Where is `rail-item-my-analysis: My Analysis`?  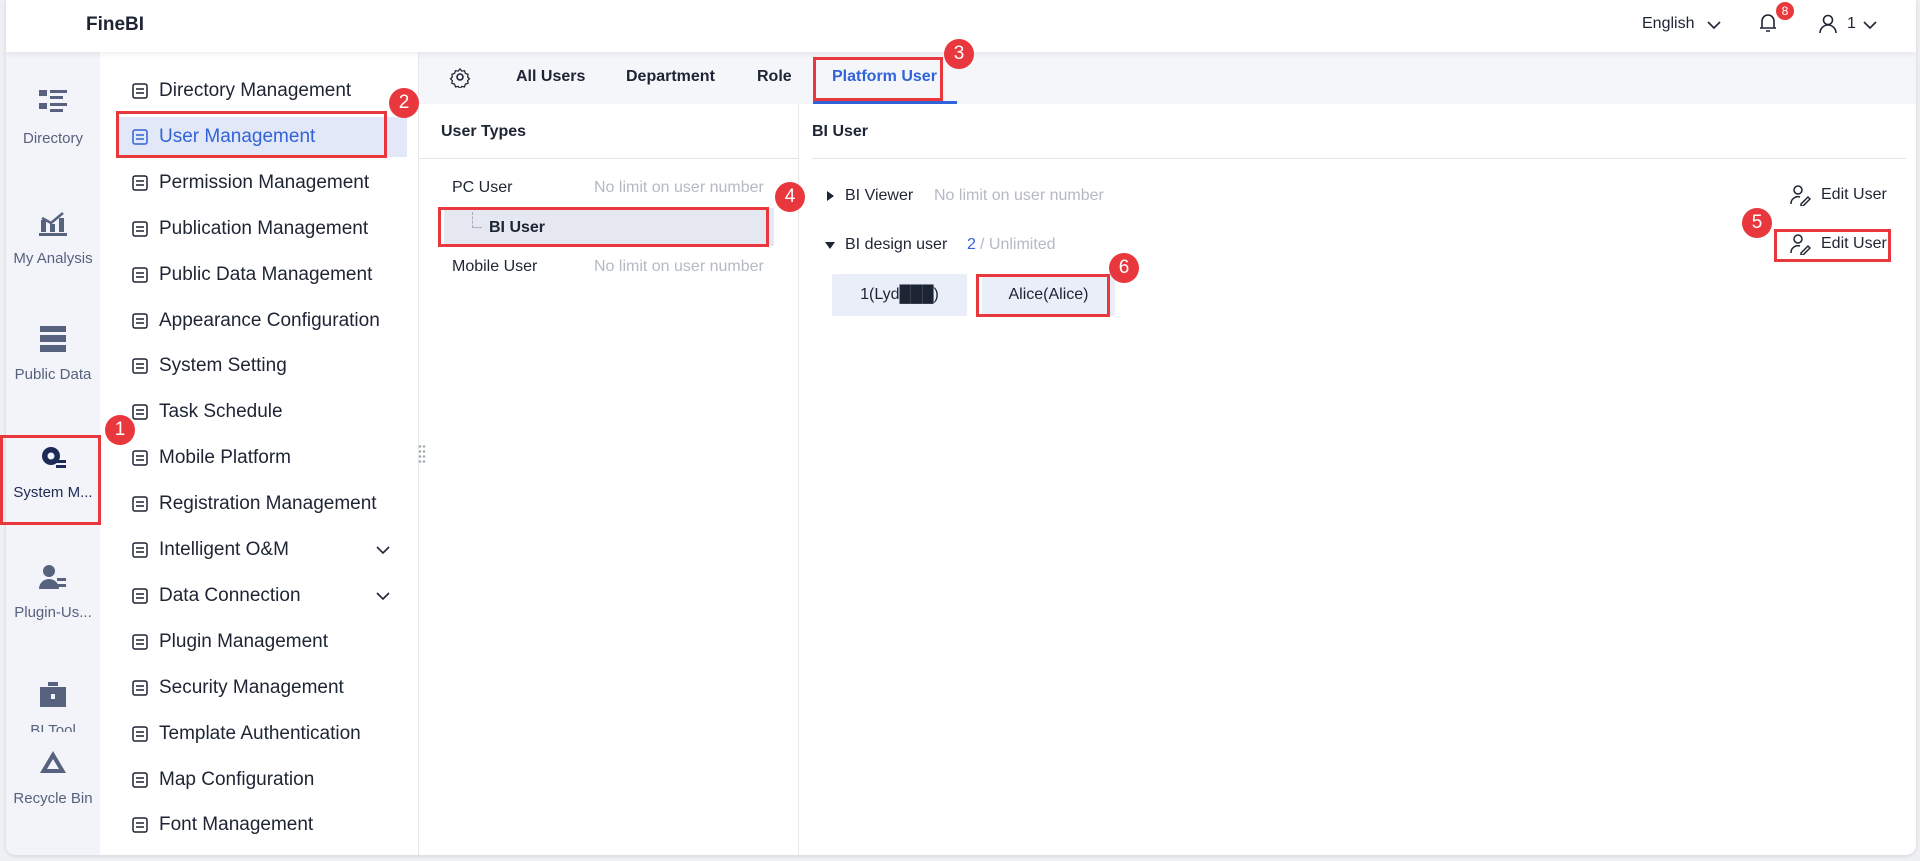 rail-item-my-analysis: My Analysis is located at coordinates (53, 238).